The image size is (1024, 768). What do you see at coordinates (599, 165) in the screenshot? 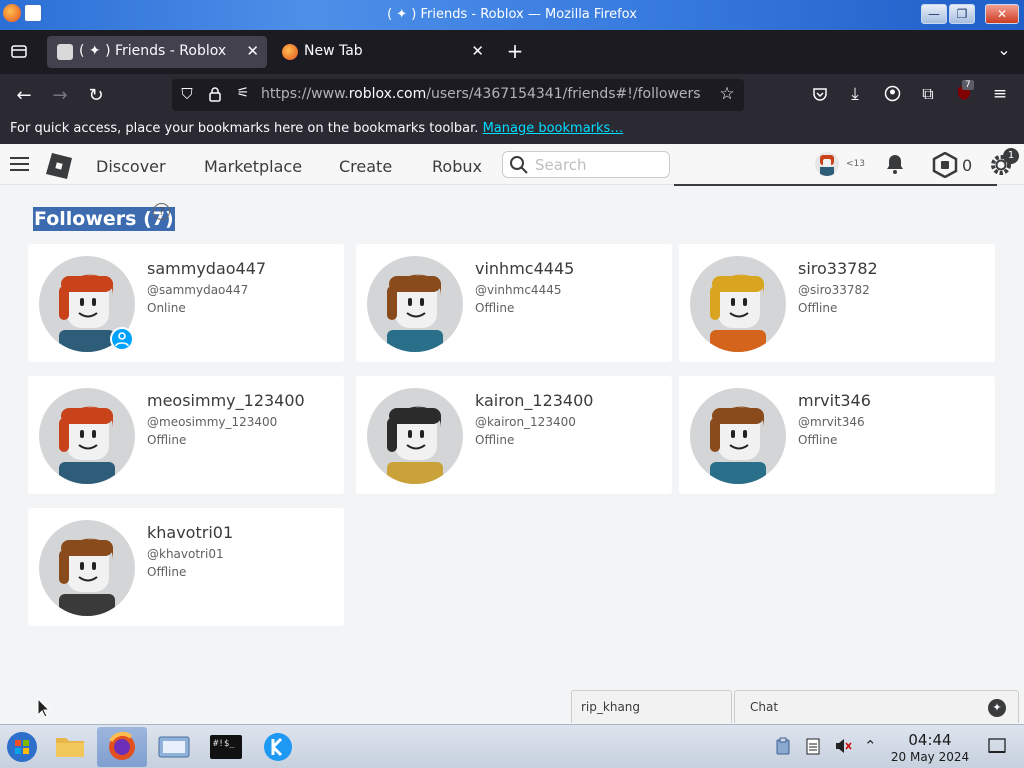
I see `search-input` at bounding box center [599, 165].